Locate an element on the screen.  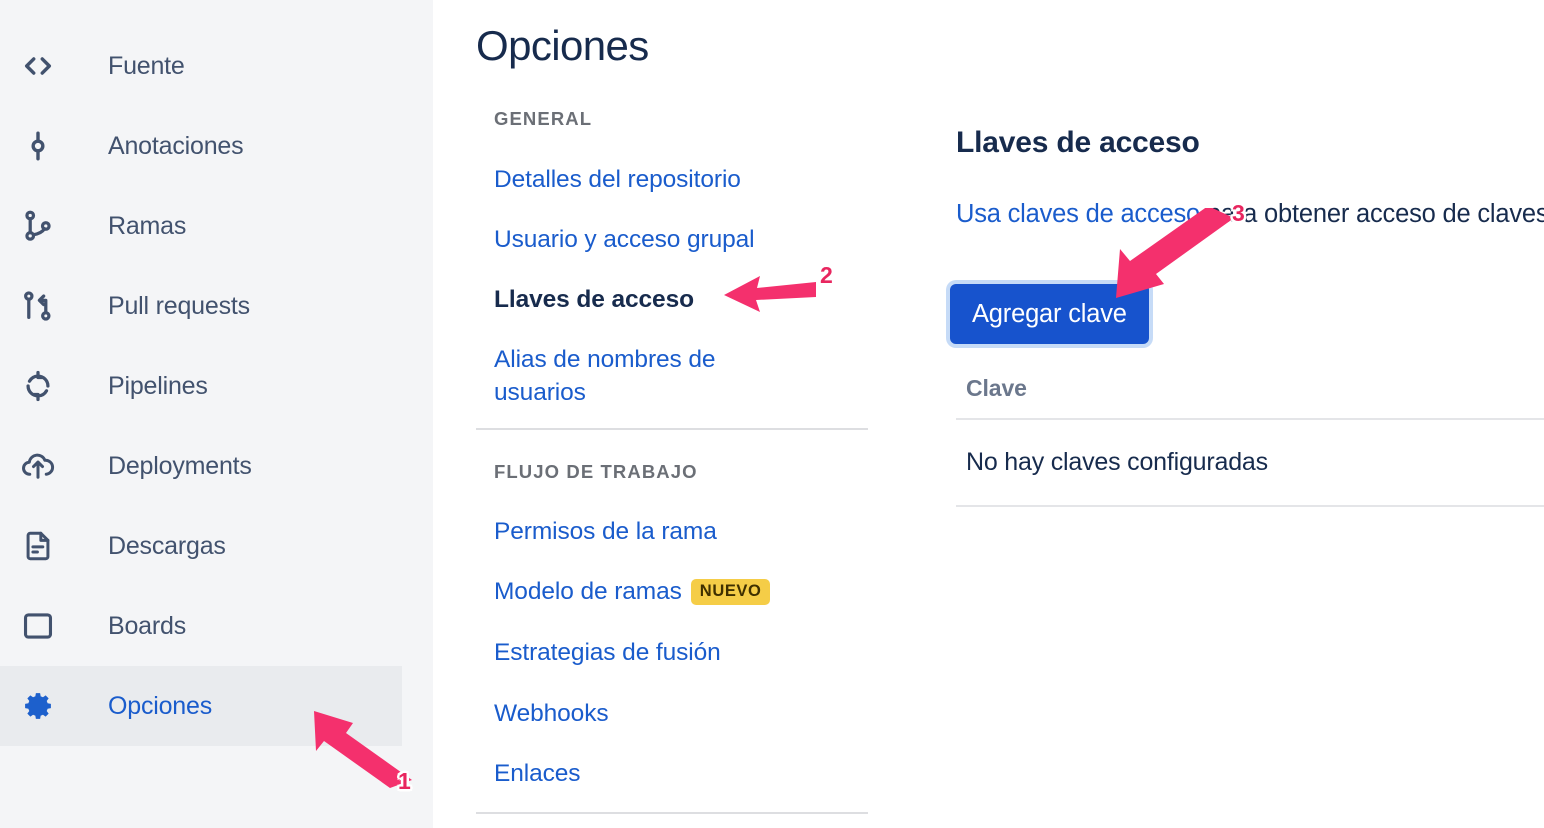
option-link-label: Modelo de ramas is located at coordinates (588, 591).